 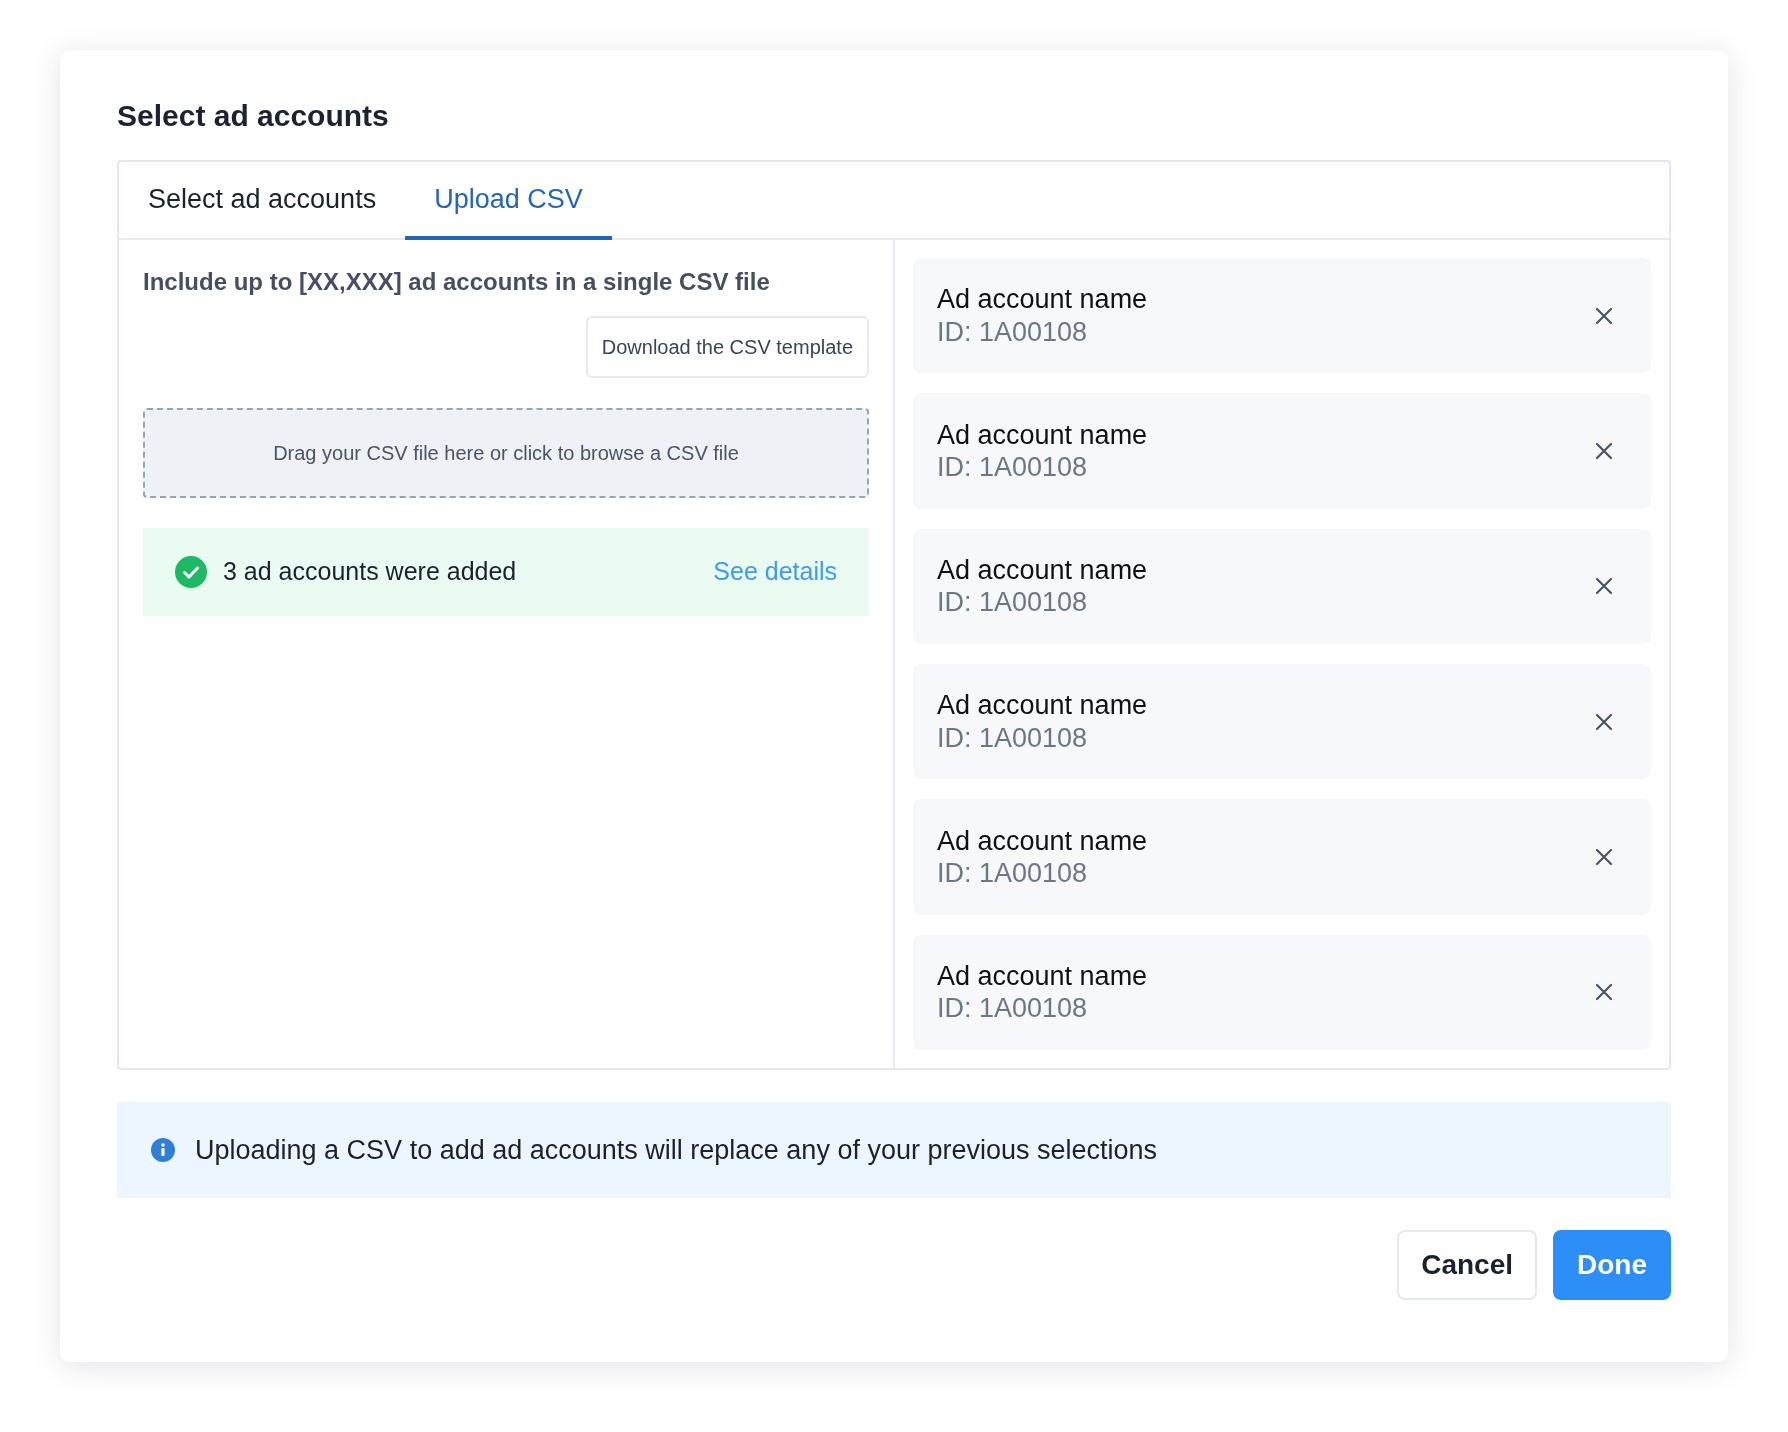 I want to click on tab: Select ad accounts, so click(x=262, y=201).